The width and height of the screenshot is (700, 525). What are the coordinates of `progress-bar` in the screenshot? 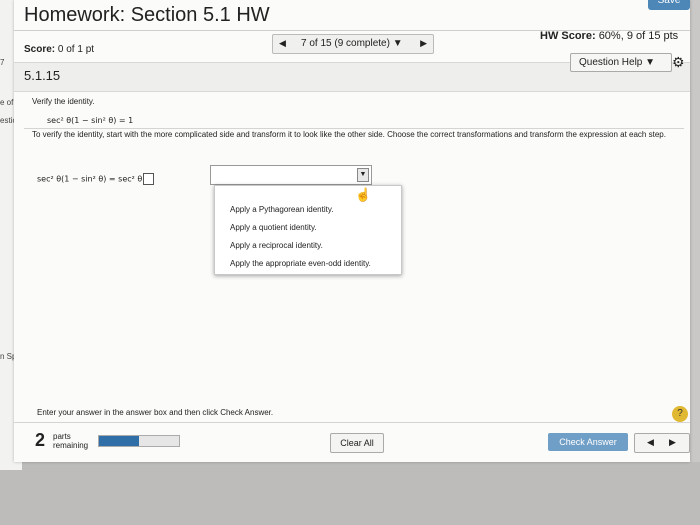 It's located at (139, 441).